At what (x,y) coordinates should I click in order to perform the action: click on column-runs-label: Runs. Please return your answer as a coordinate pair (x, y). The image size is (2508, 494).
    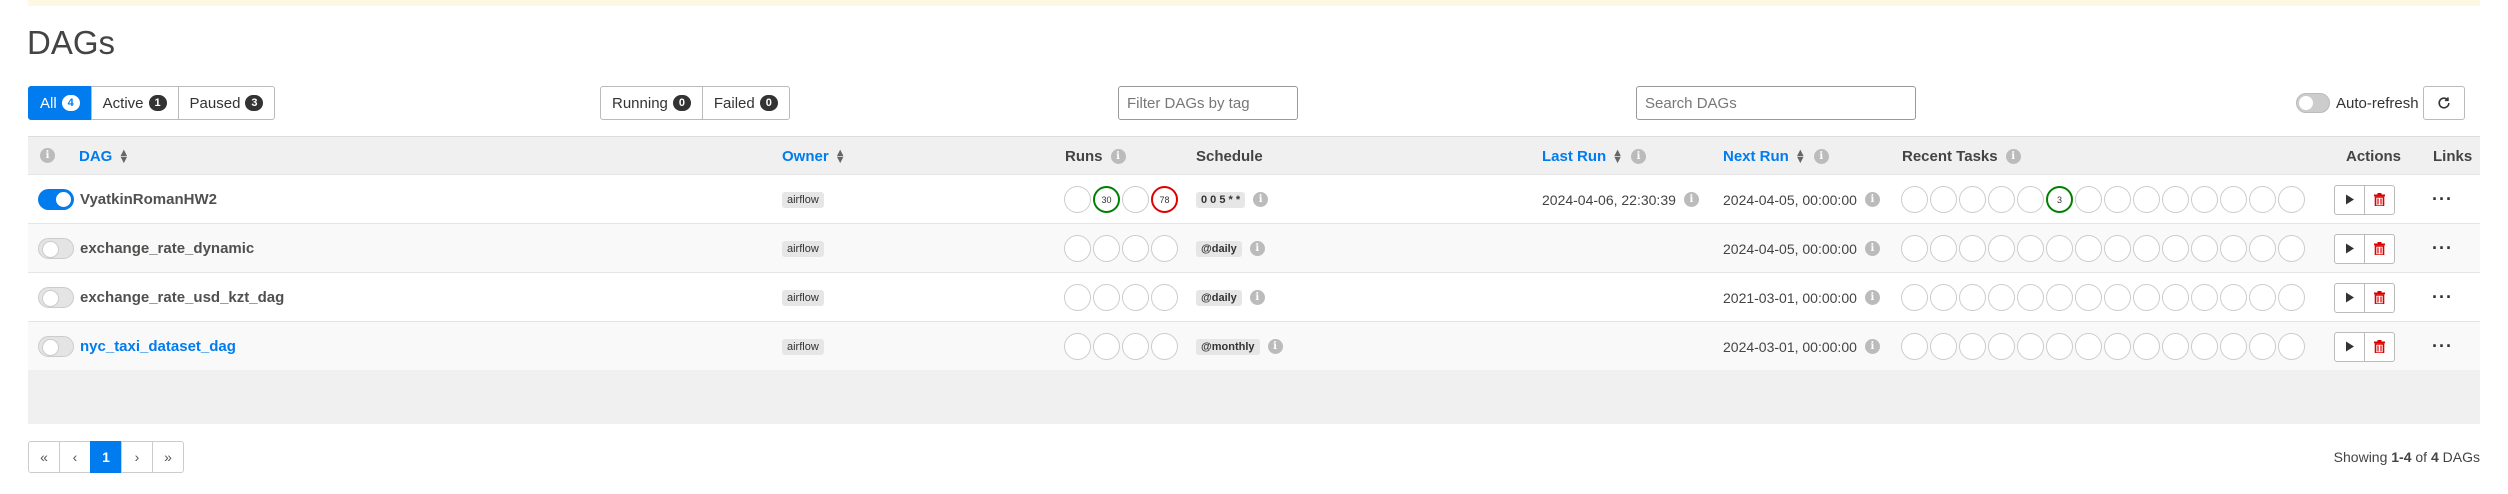
    Looking at the image, I should click on (1084, 156).